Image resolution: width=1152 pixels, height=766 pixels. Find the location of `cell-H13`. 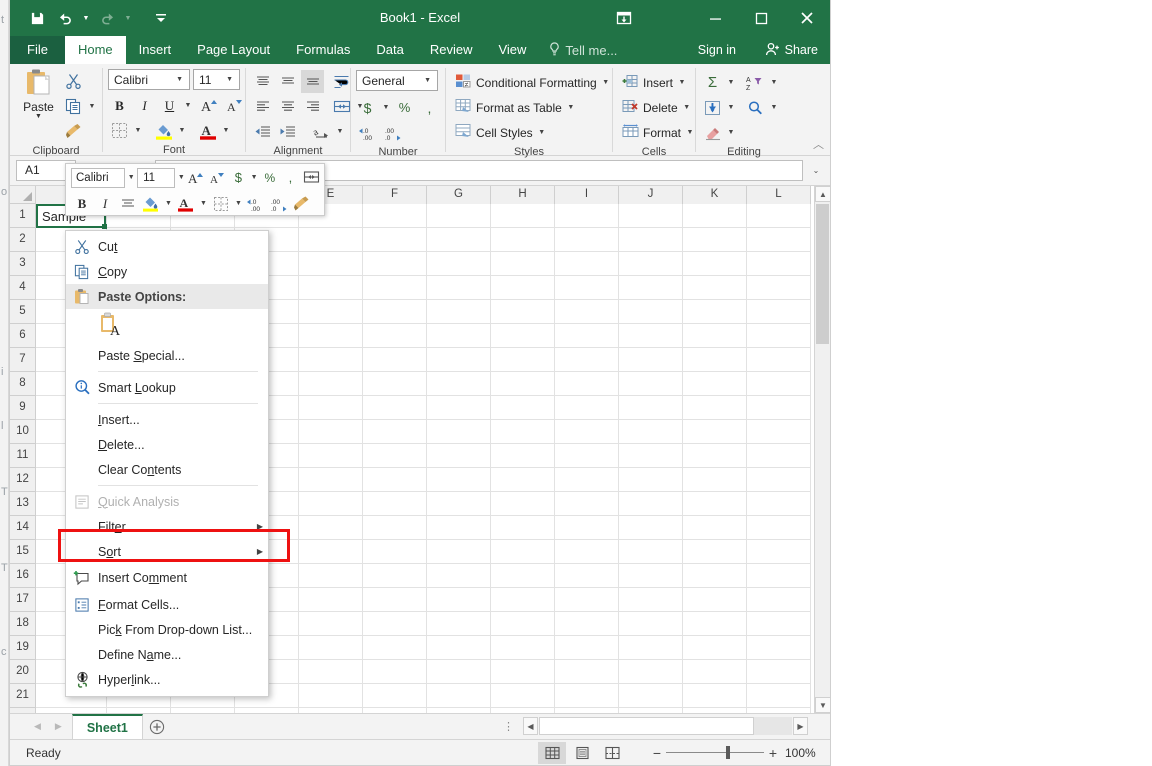

cell-H13 is located at coordinates (523, 504).